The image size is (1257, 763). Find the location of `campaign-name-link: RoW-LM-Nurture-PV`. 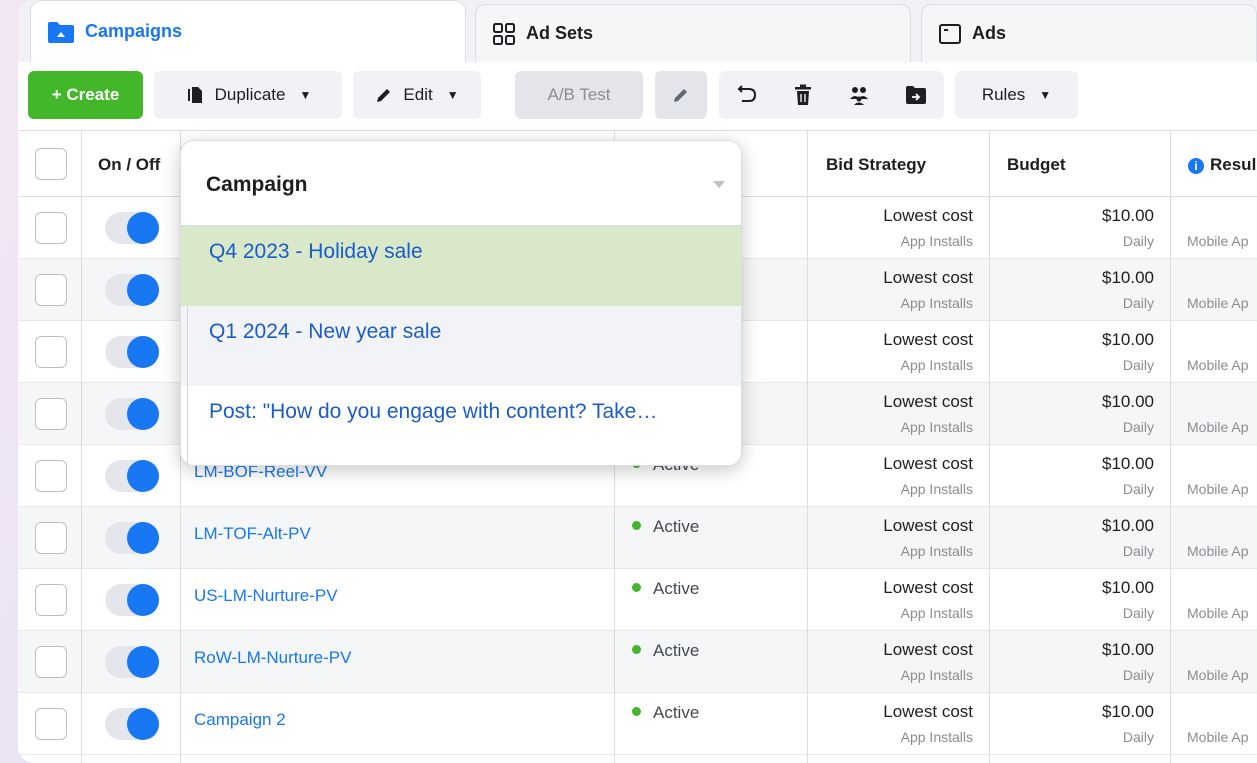

campaign-name-link: RoW-LM-Nurture-PV is located at coordinates (272, 658).